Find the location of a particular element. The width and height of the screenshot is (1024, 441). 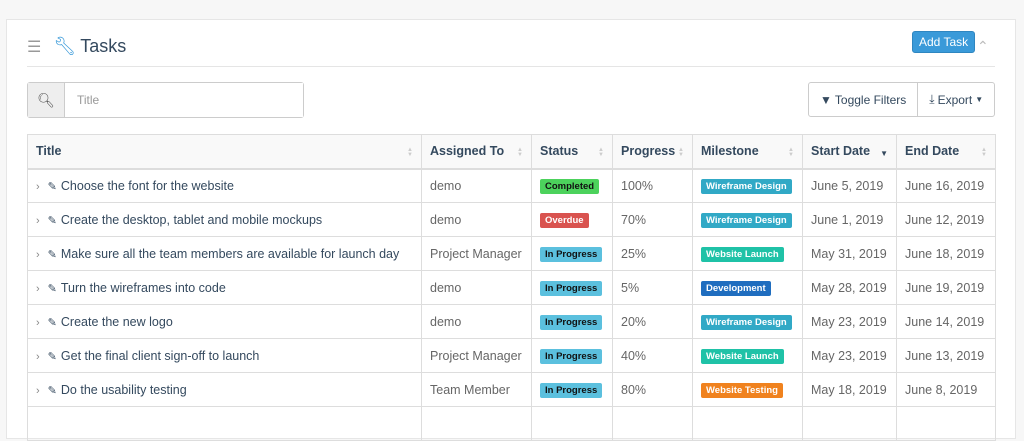

title-cell: › ✎ Turn the wireframes into code is located at coordinates (224, 287).